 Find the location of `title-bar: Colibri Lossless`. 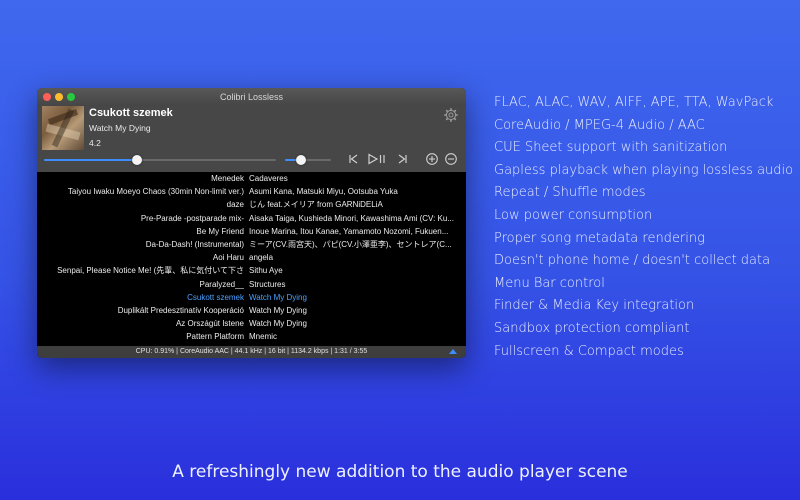

title-bar: Colibri Lossless is located at coordinates (251, 97).